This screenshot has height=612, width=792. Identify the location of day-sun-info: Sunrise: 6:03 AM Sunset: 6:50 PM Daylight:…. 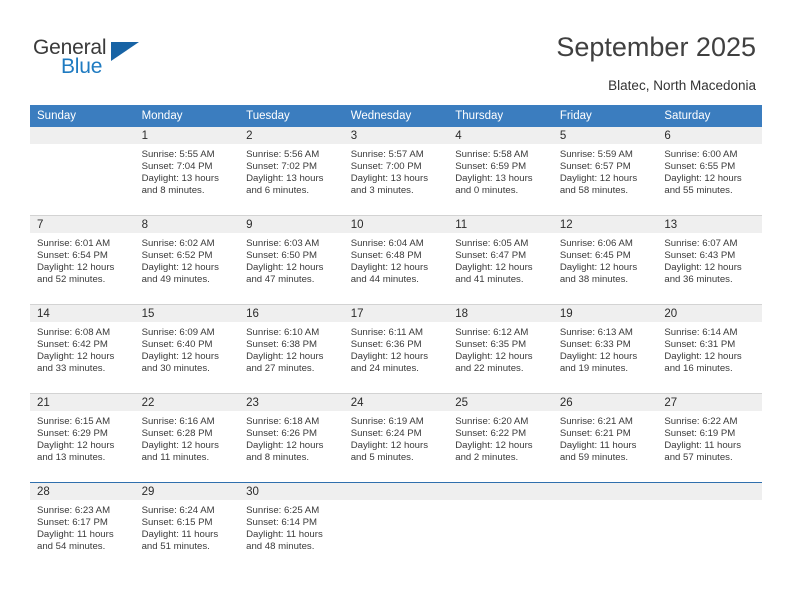
(291, 259).